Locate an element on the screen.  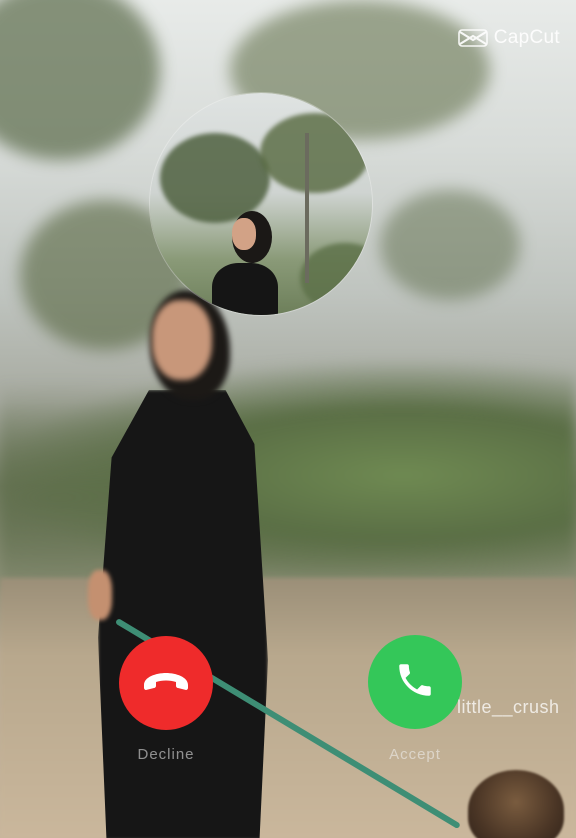
phone-hangup-icon is located at coordinates (166, 683).